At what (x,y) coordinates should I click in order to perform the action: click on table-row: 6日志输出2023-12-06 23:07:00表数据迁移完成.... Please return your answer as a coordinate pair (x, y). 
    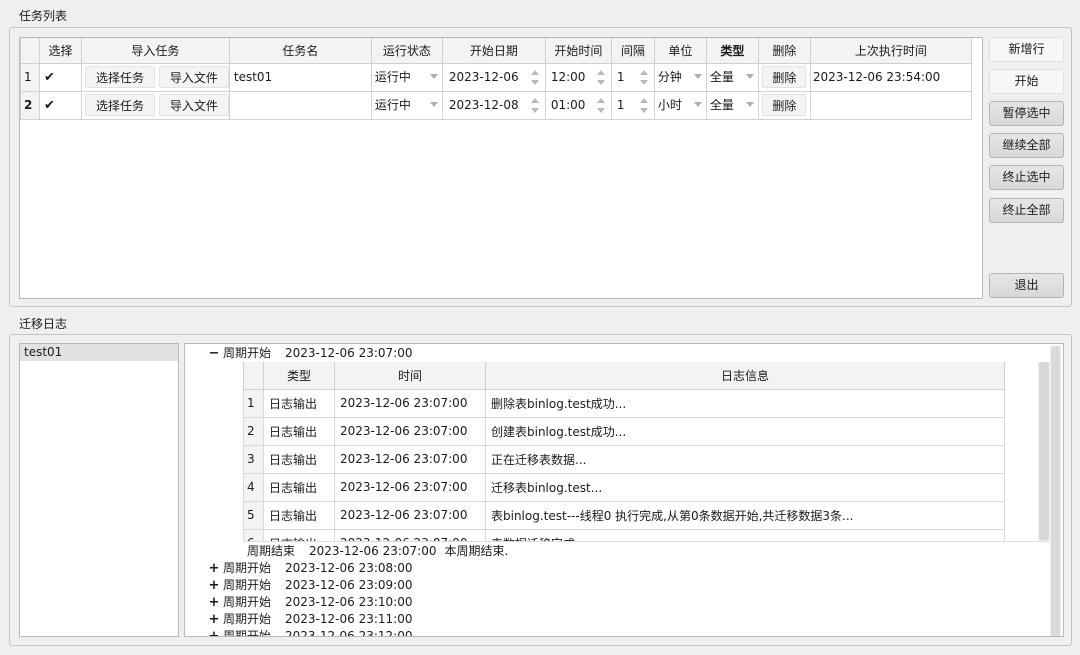
    Looking at the image, I should click on (624, 534).